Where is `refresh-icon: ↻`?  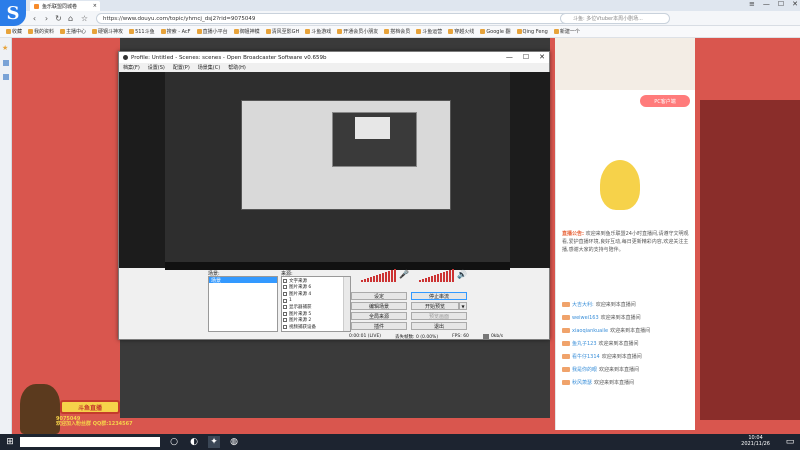
refresh-icon: ↻ is located at coordinates (58, 18).